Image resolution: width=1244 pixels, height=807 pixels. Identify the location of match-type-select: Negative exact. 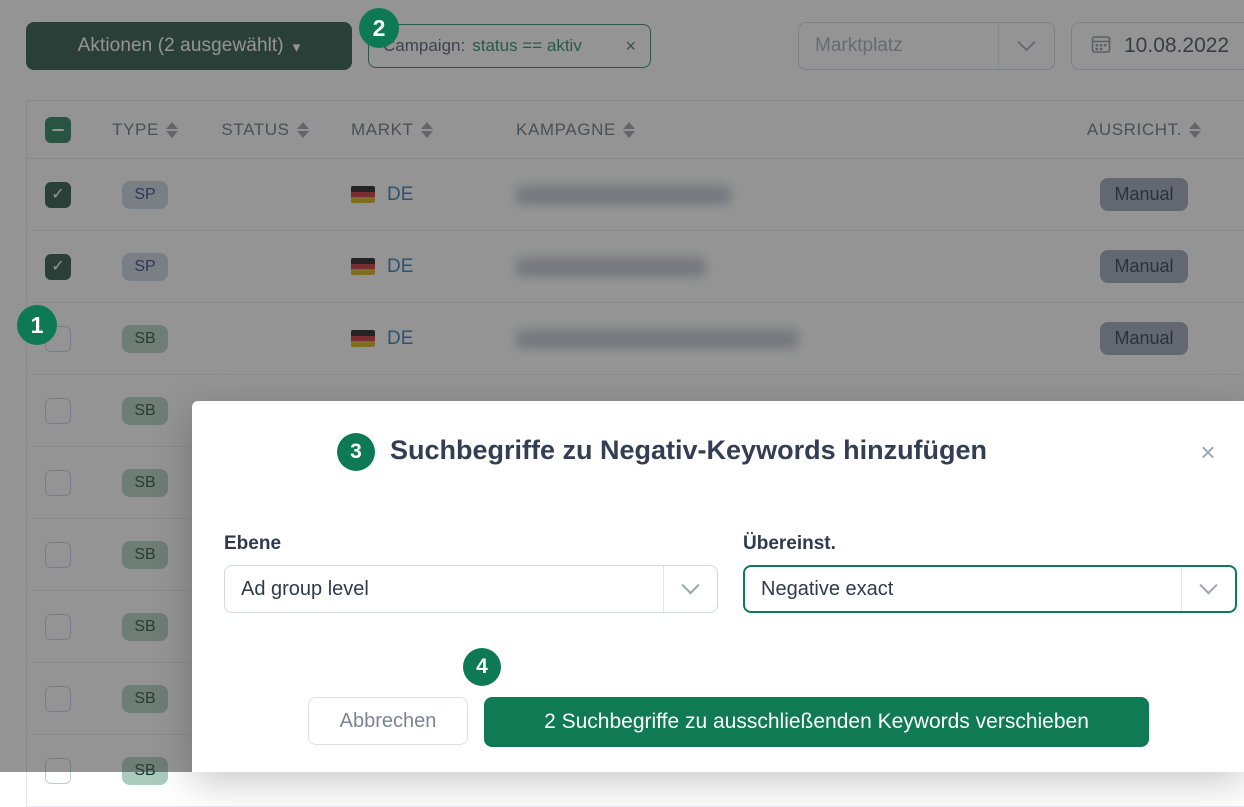
(990, 589).